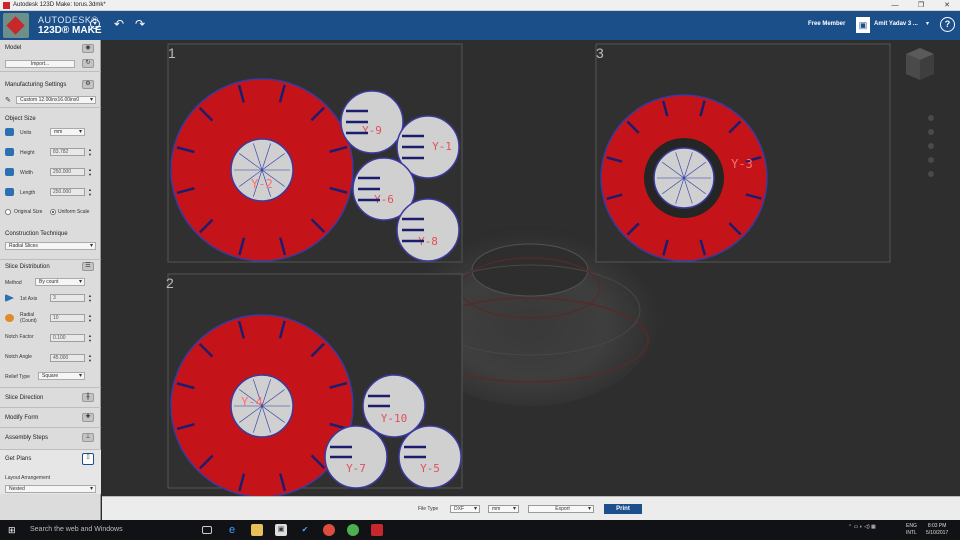 The height and width of the screenshot is (540, 960). What do you see at coordinates (262, 170) in the screenshot?
I see `big-slice: Y-2` at bounding box center [262, 170].